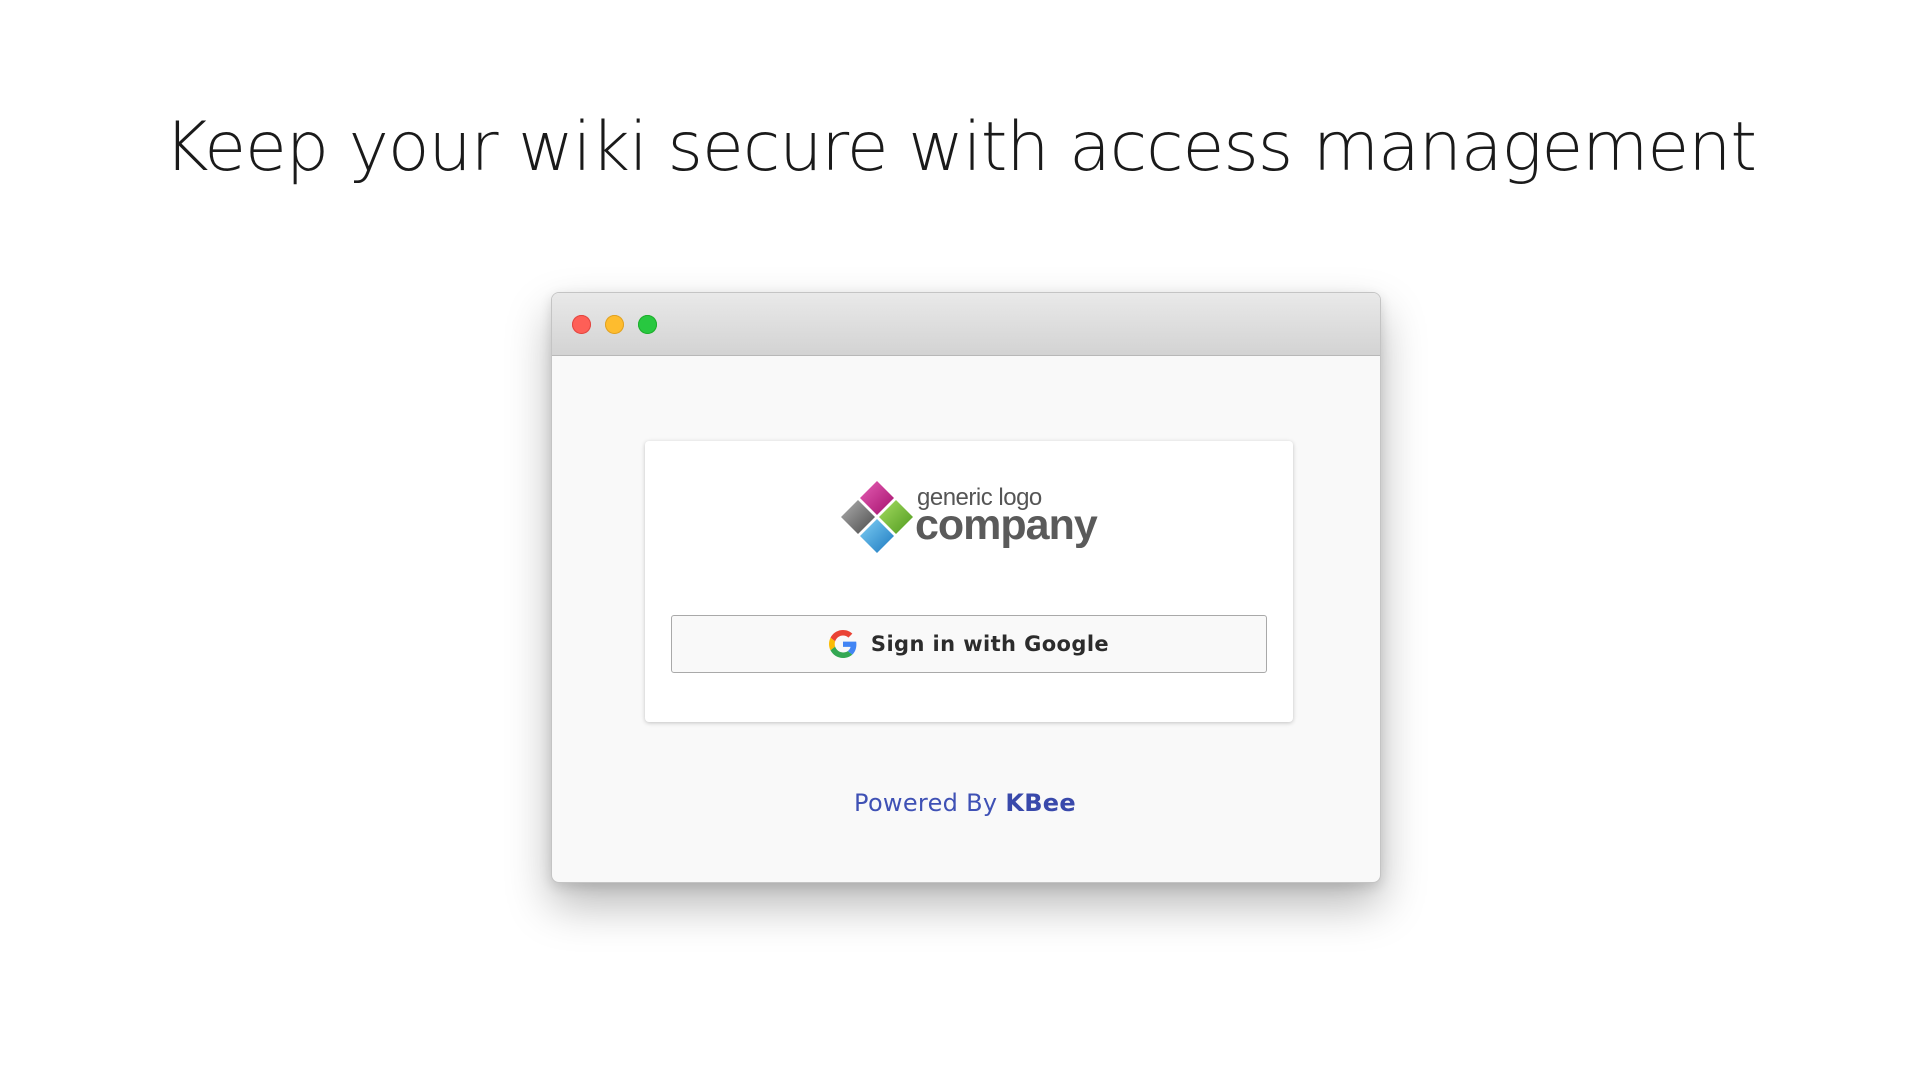  What do you see at coordinates (926, 803) in the screenshot?
I see `powered-by-text: Powered By` at bounding box center [926, 803].